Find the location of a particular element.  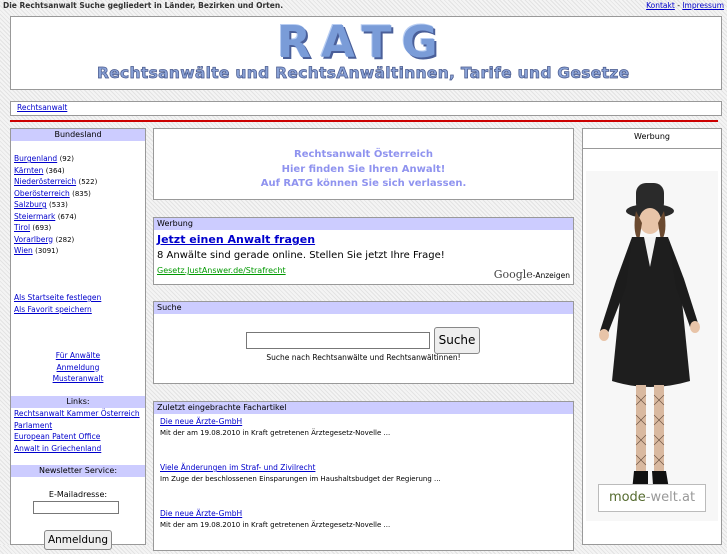

state-item: Salzburg (533) is located at coordinates (55, 205).